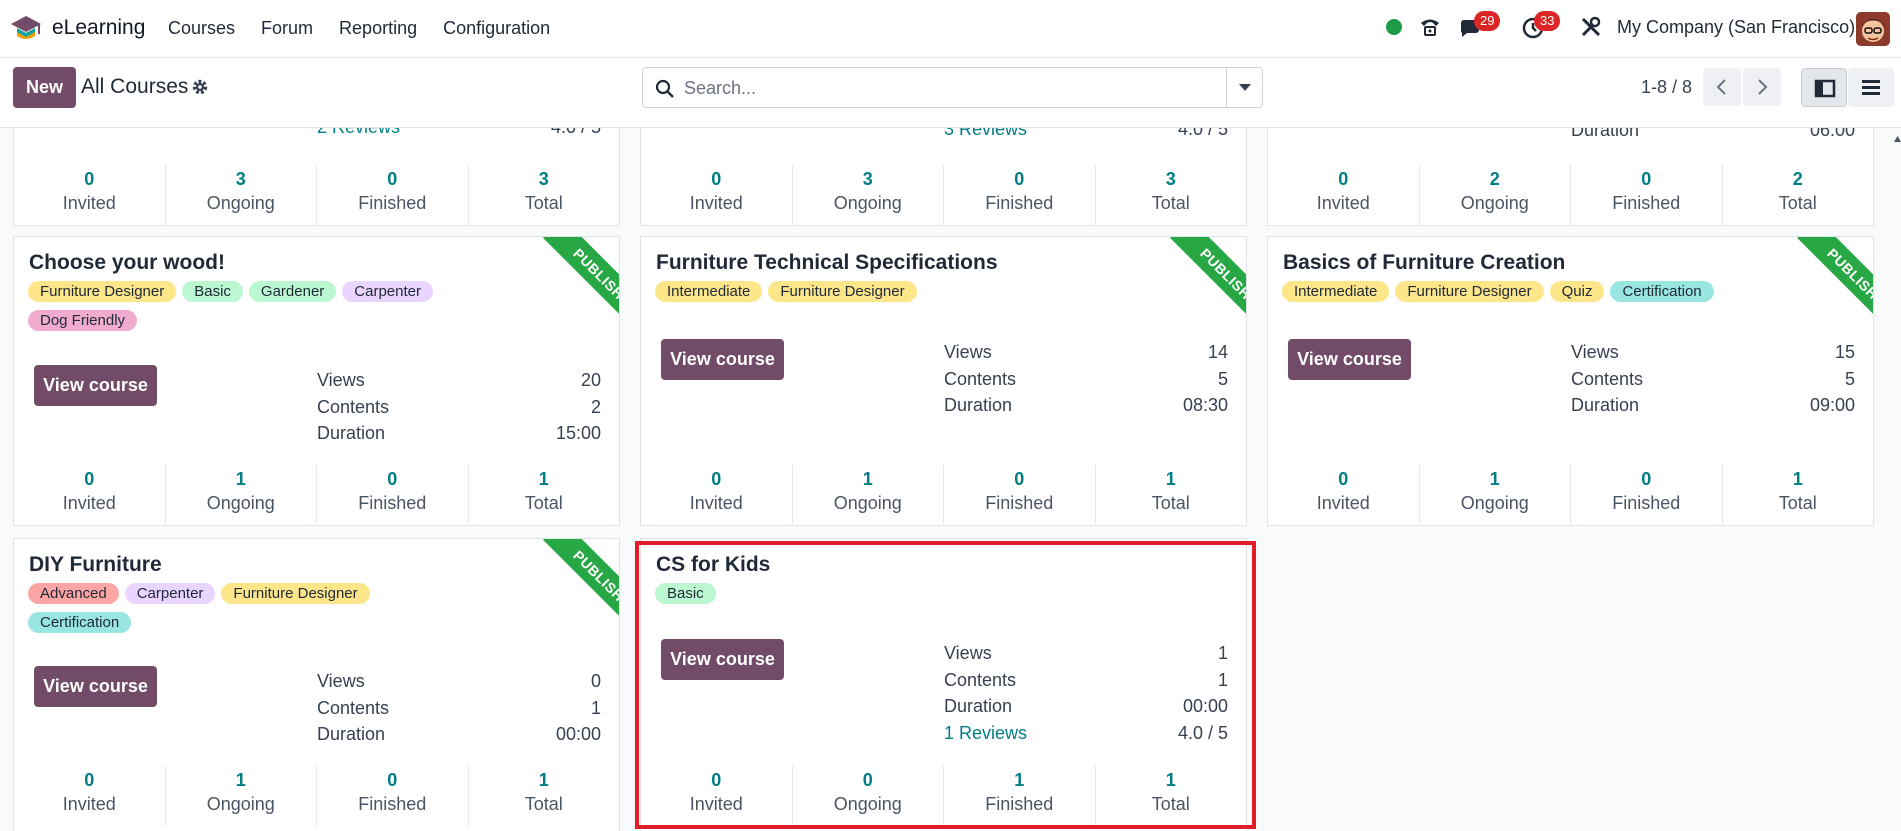 This screenshot has width=1901, height=831. I want to click on menu-configuration: Configuration, so click(496, 28).